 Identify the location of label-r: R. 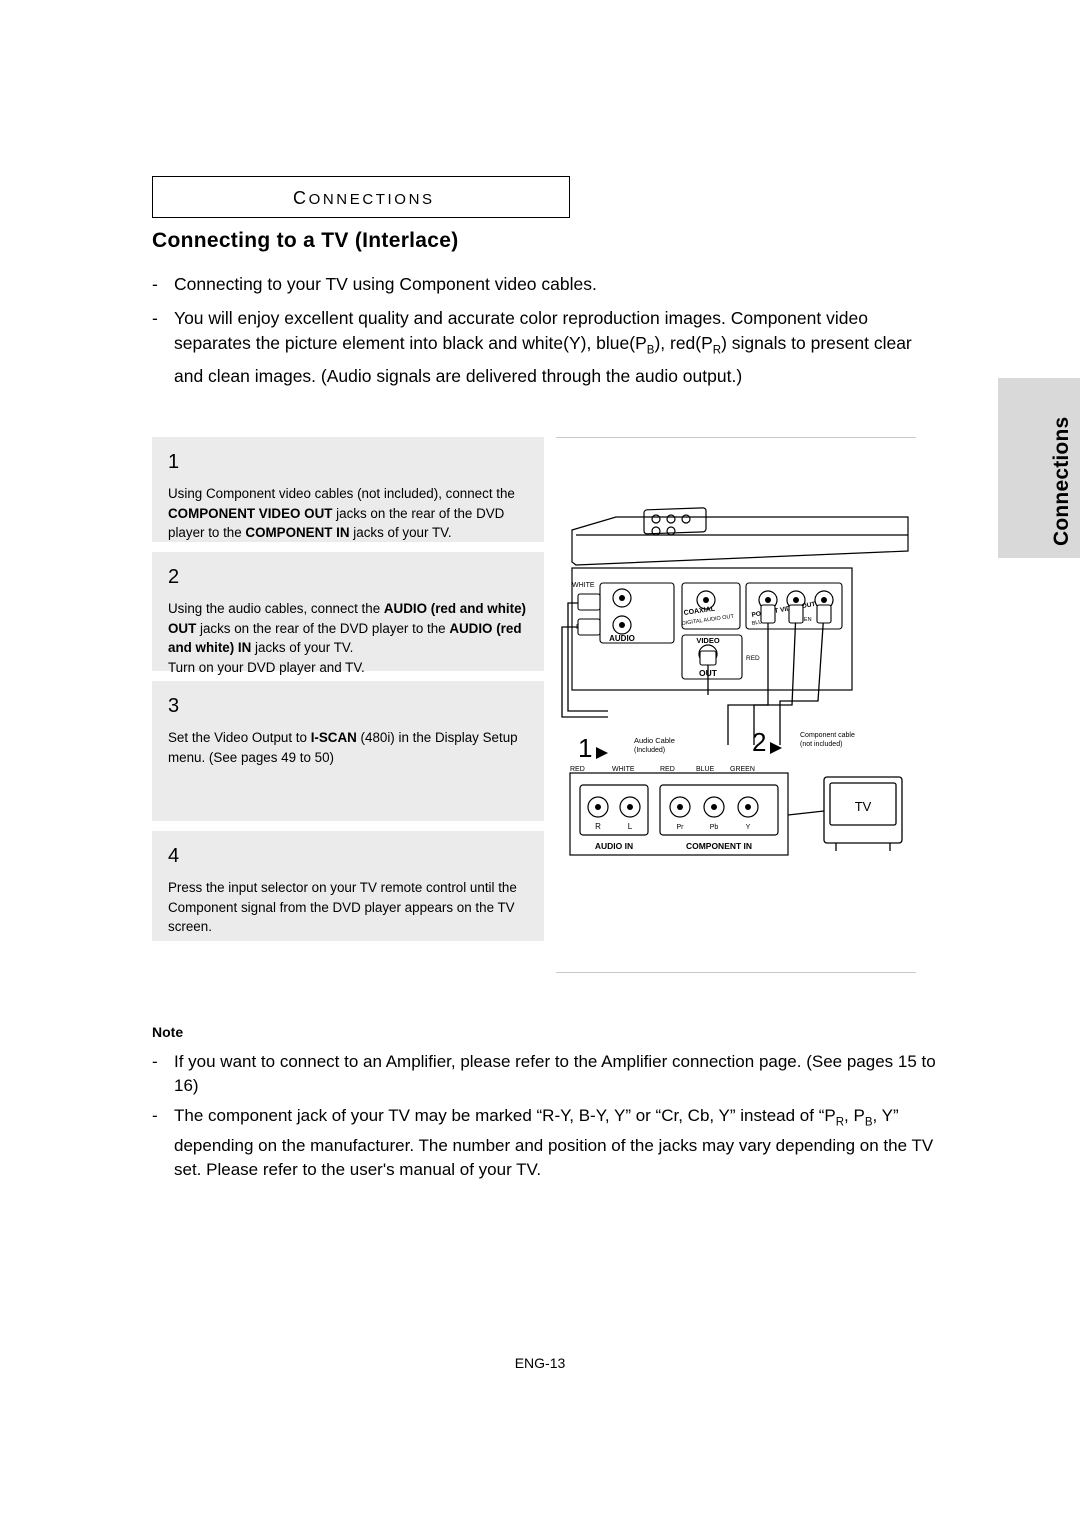
(598, 826).